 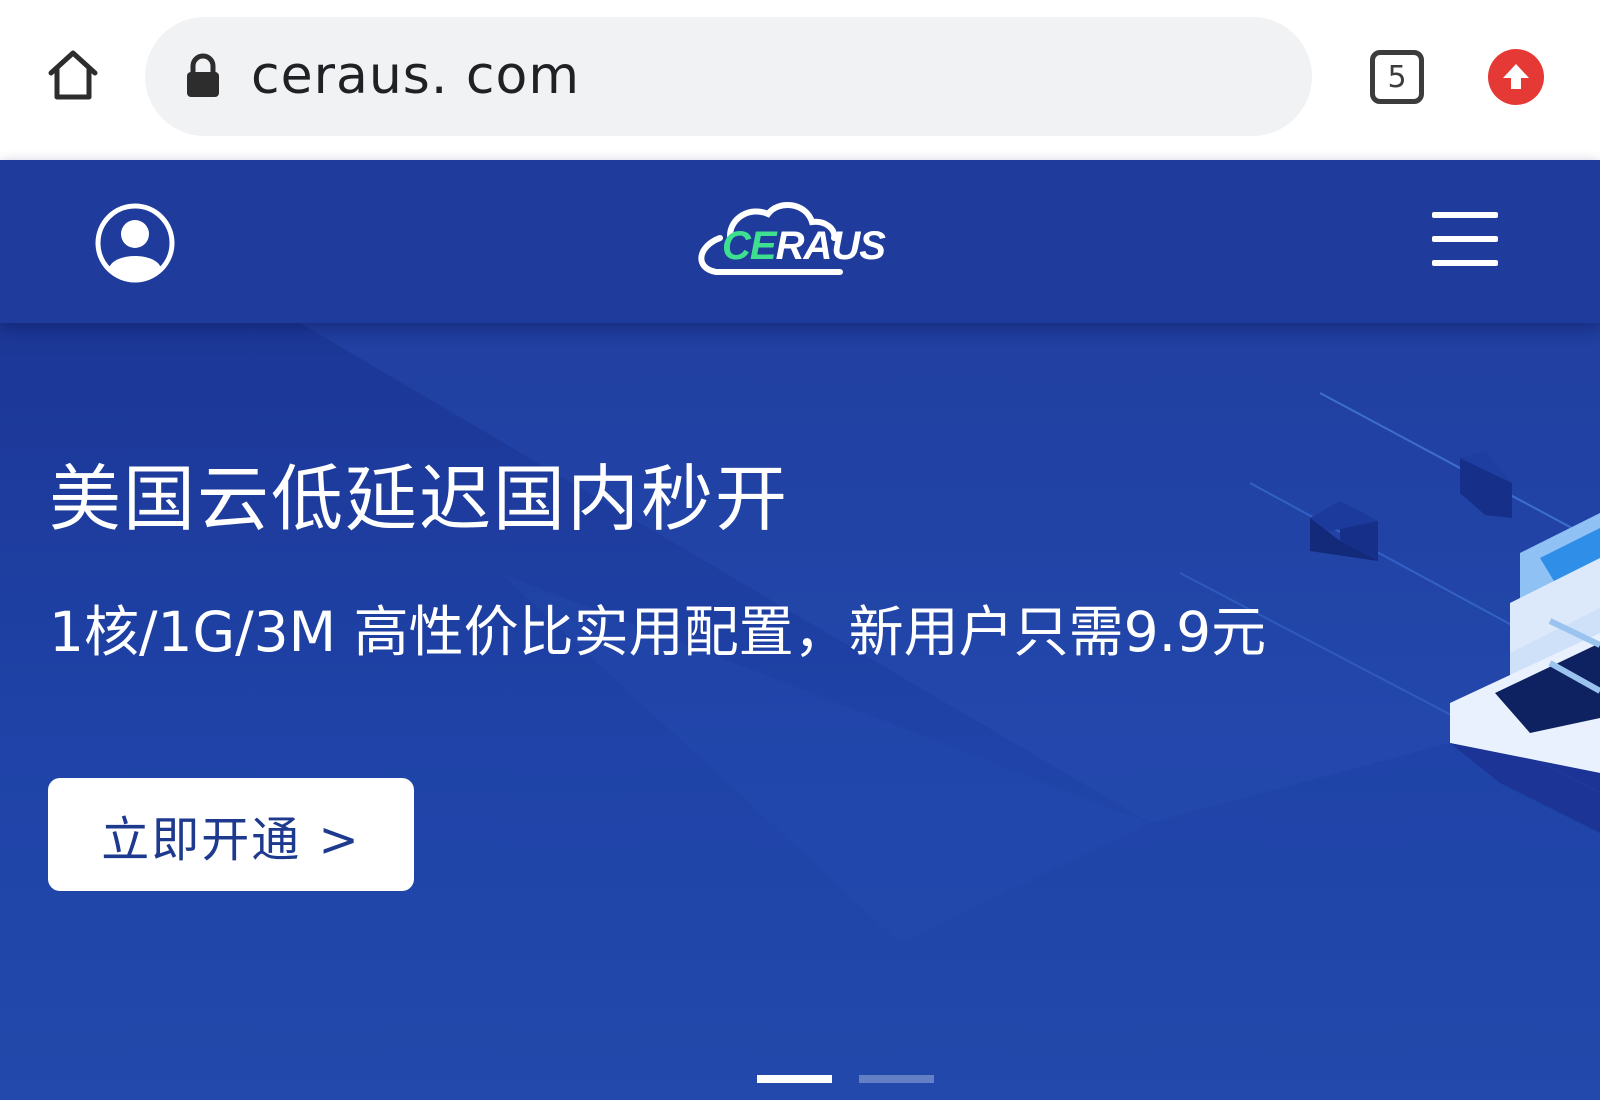 I want to click on browser-toolbar: ceraus. com 5, so click(x=800, y=80).